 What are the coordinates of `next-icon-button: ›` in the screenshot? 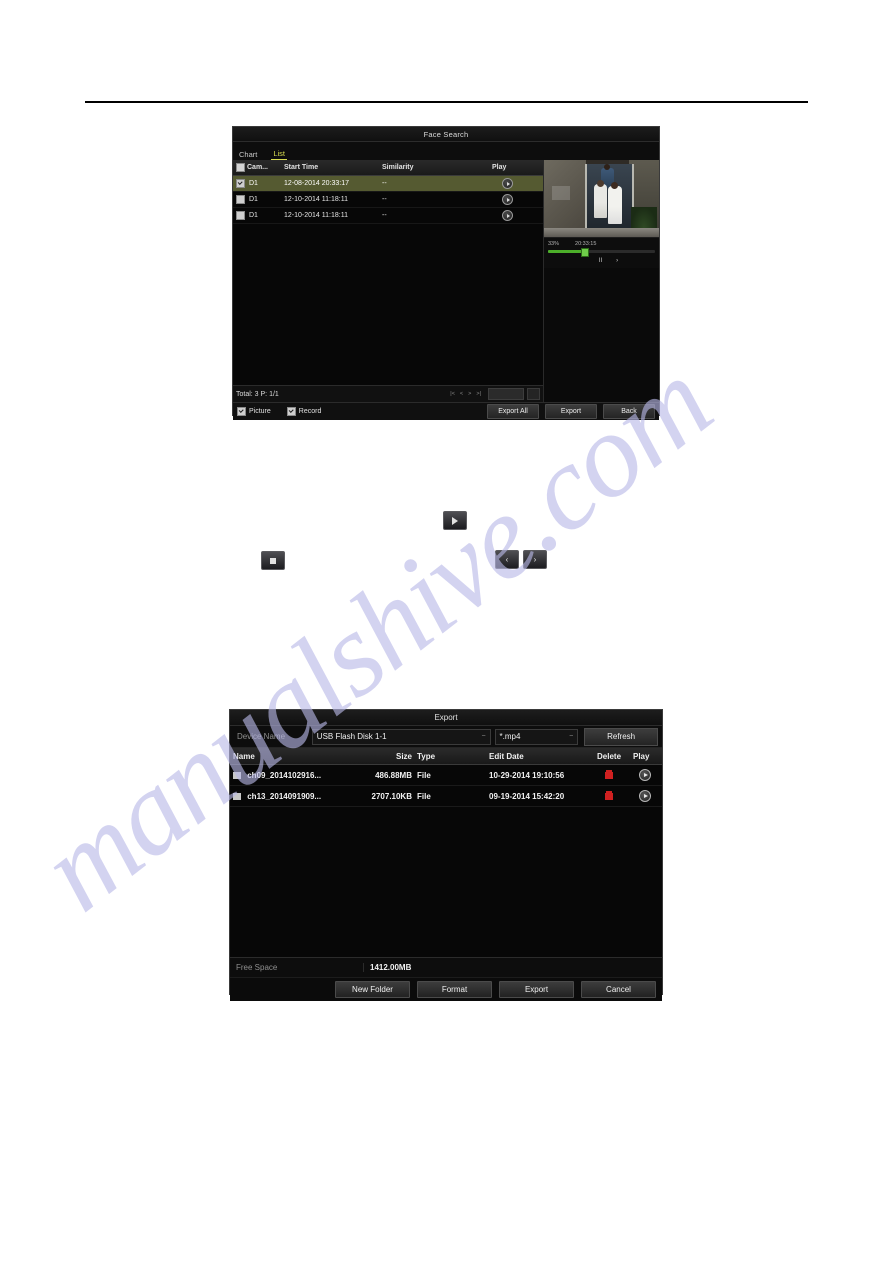 It's located at (535, 559).